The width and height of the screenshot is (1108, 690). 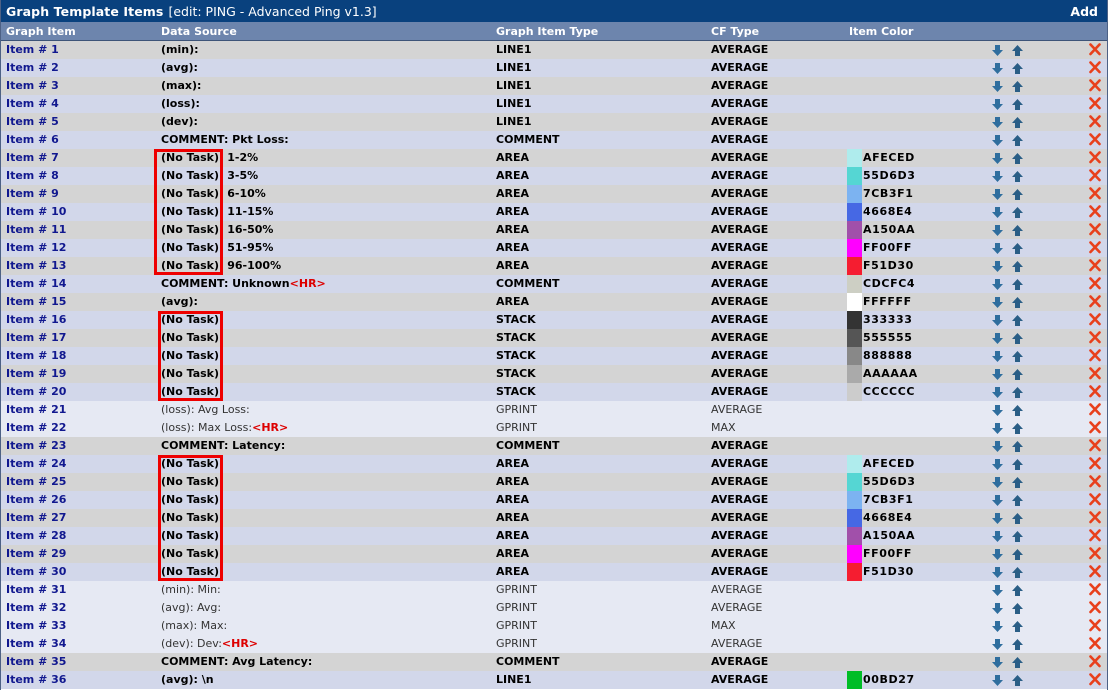 I want to click on graph-item-link: Item # 25, so click(x=36, y=482).